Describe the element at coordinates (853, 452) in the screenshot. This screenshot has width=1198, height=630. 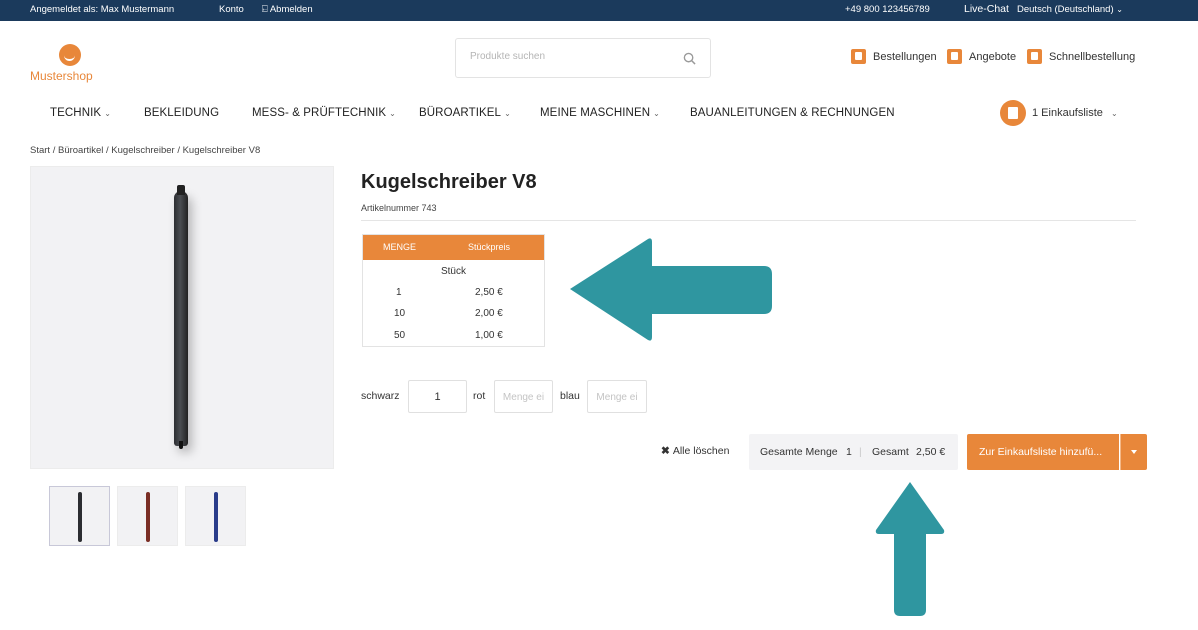
I see `totals-summary: Gesamte Menge 1 | Gesamt 2,50 €` at that location.